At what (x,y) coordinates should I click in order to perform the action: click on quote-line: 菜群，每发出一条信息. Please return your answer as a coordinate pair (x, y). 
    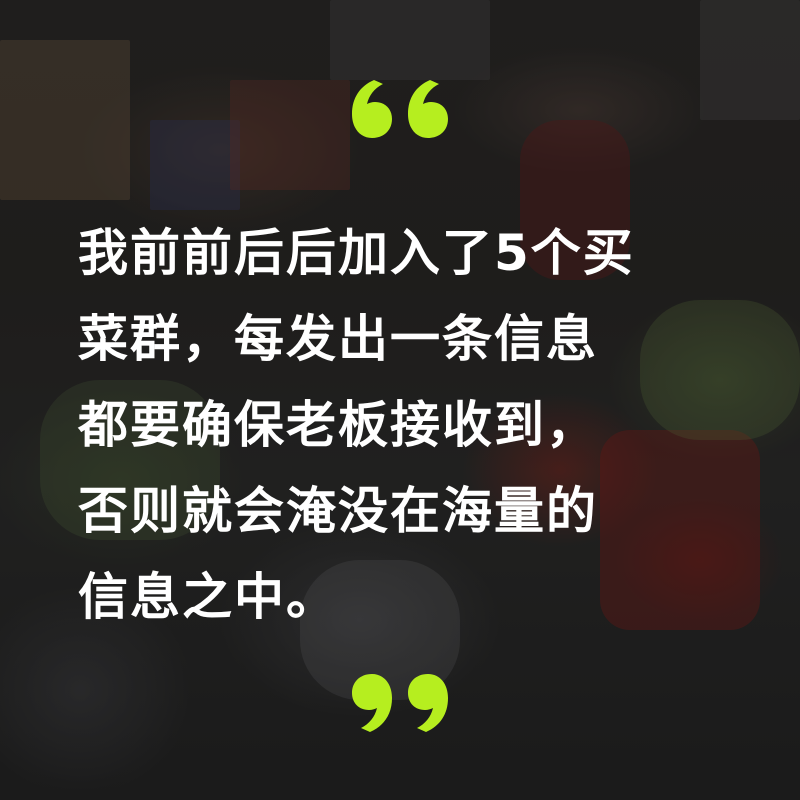
    Looking at the image, I should click on (338, 339).